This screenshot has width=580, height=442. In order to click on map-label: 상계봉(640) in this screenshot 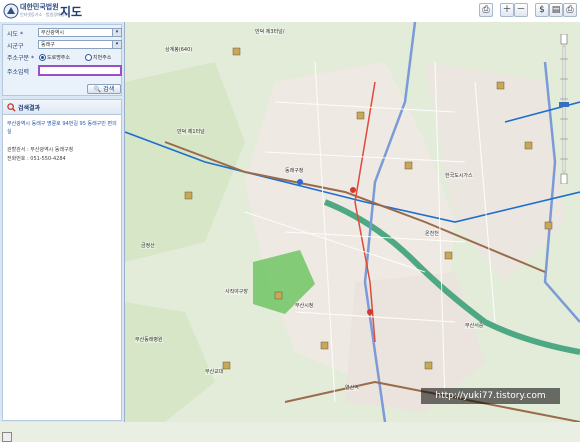, I will do `click(179, 49)`.